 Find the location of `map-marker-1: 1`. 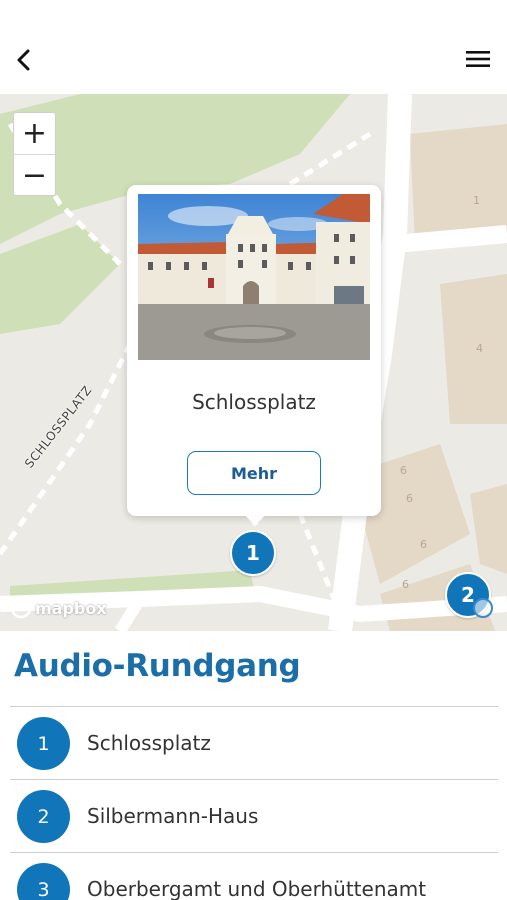

map-marker-1: 1 is located at coordinates (253, 553).